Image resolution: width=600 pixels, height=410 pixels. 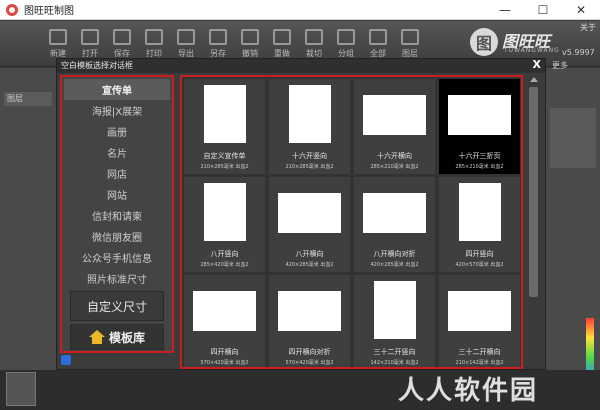 I want to click on category-item: 海报|X展架, so click(x=117, y=110).